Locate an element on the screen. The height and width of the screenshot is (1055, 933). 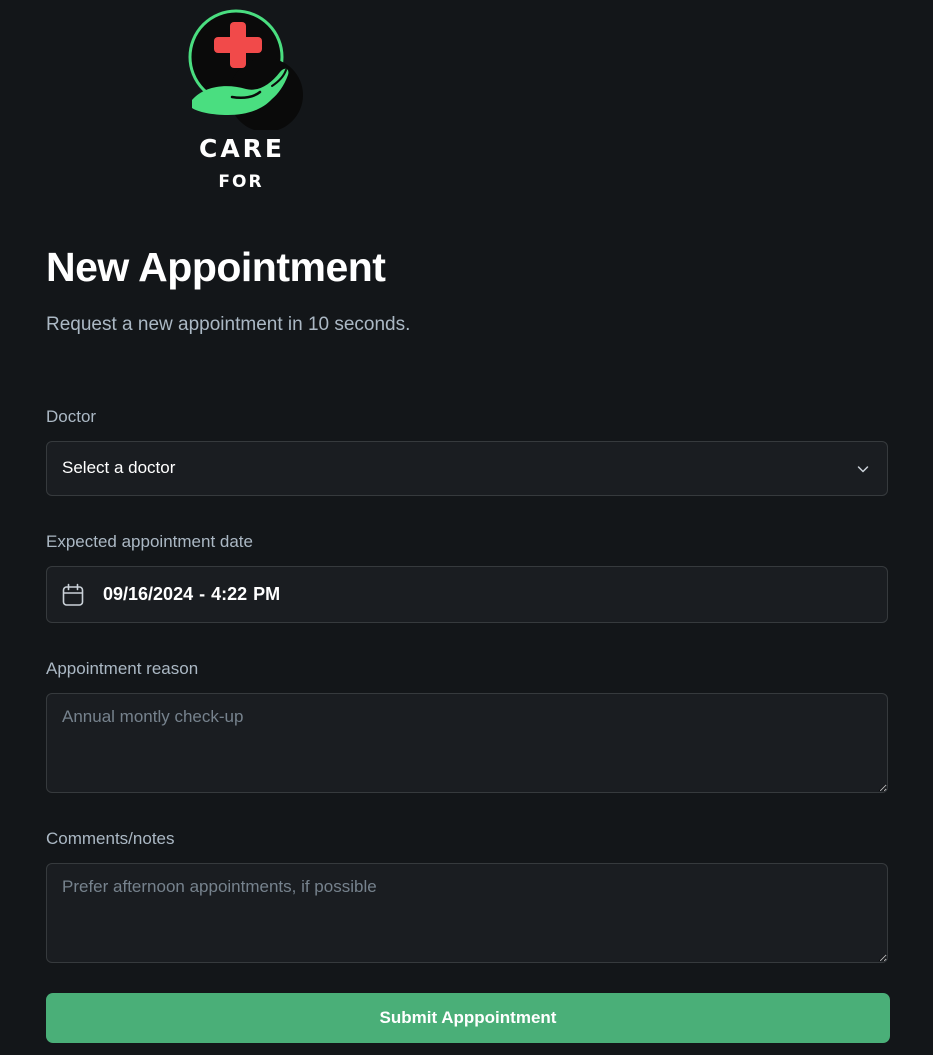
submit-appointment-button: Submit Apppointment is located at coordinates (468, 1018).